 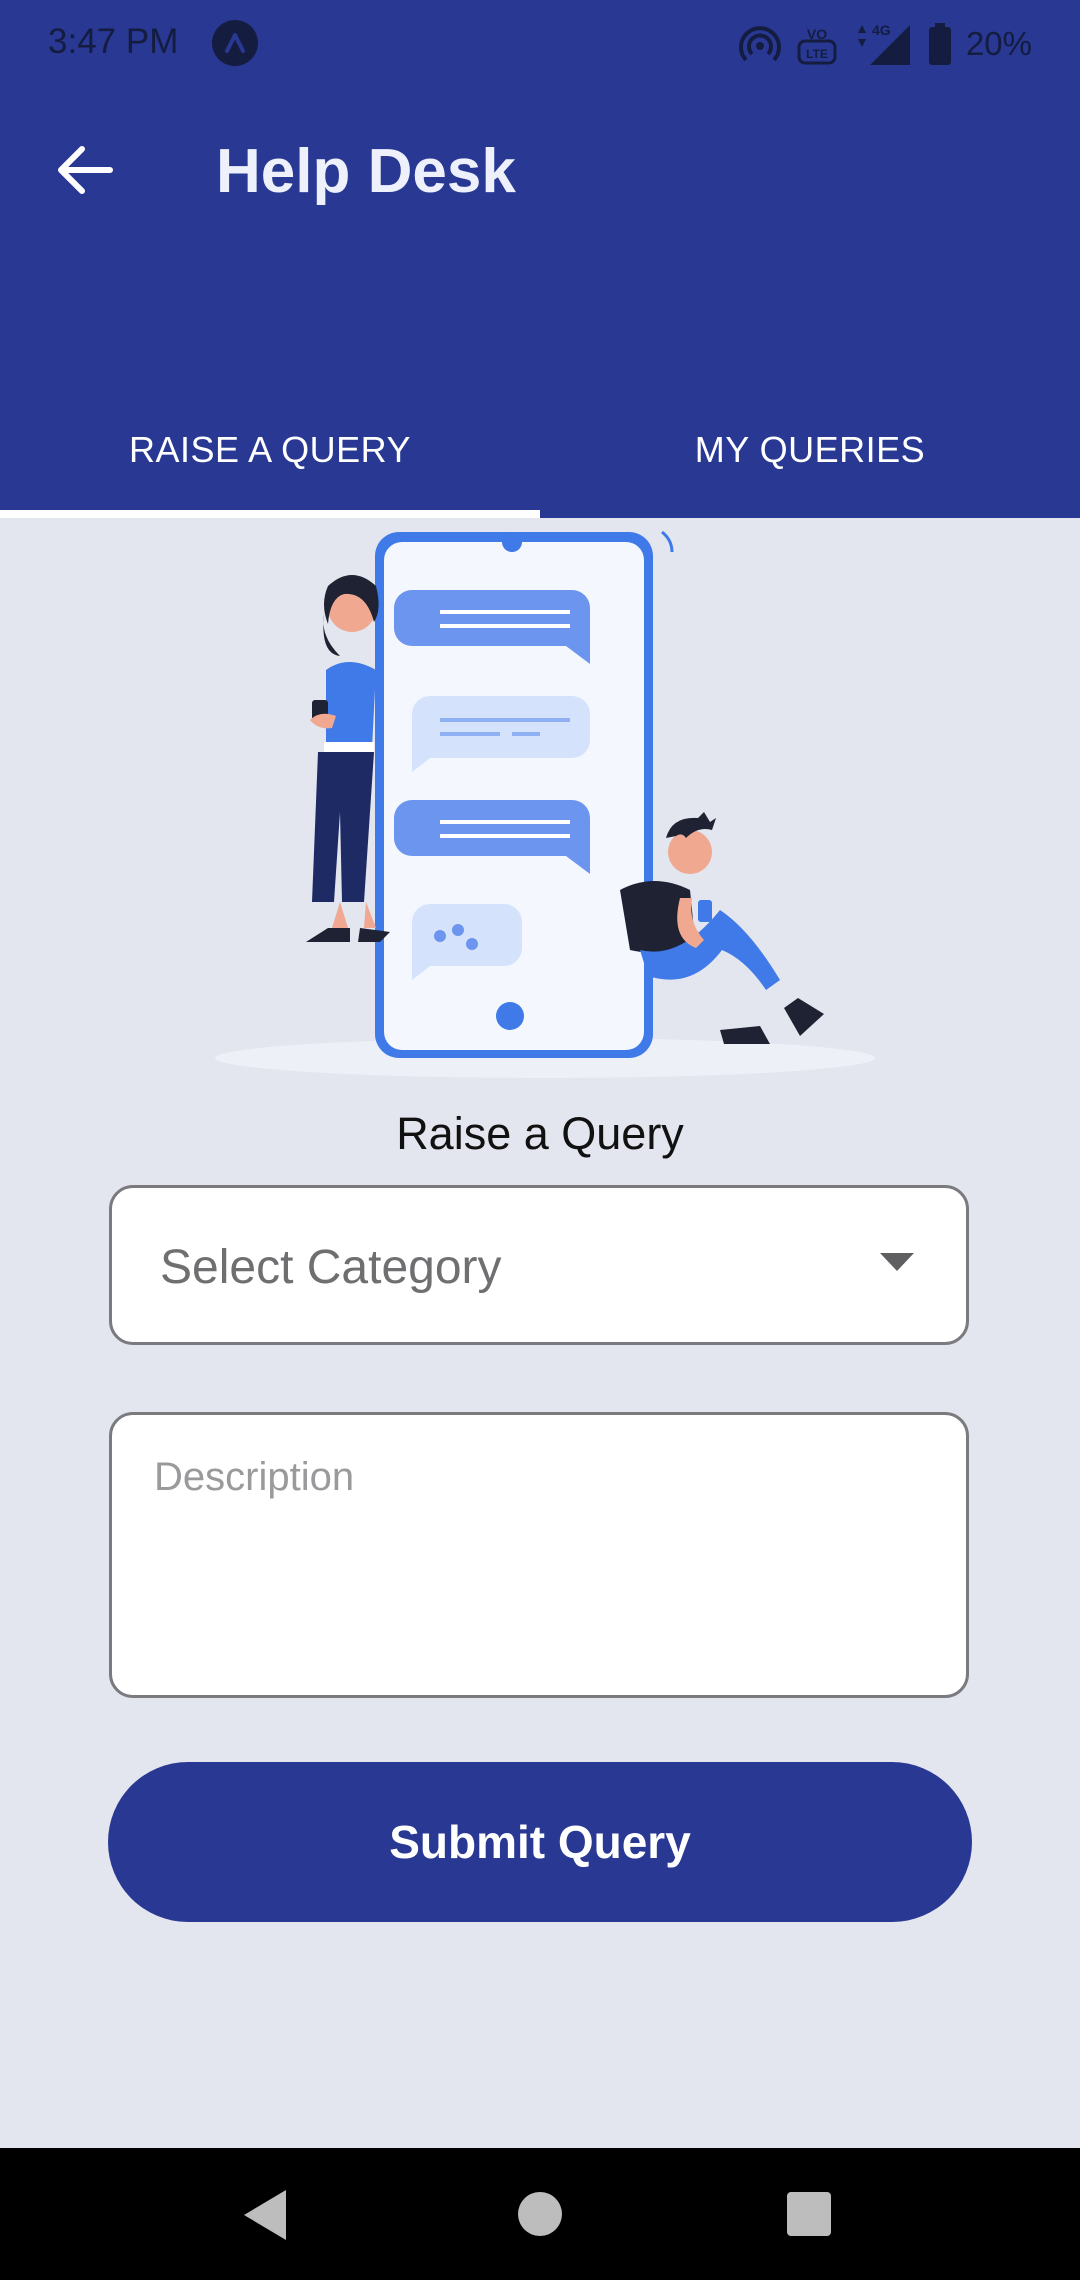 I want to click on system-nav-bar, so click(x=540, y=2214).